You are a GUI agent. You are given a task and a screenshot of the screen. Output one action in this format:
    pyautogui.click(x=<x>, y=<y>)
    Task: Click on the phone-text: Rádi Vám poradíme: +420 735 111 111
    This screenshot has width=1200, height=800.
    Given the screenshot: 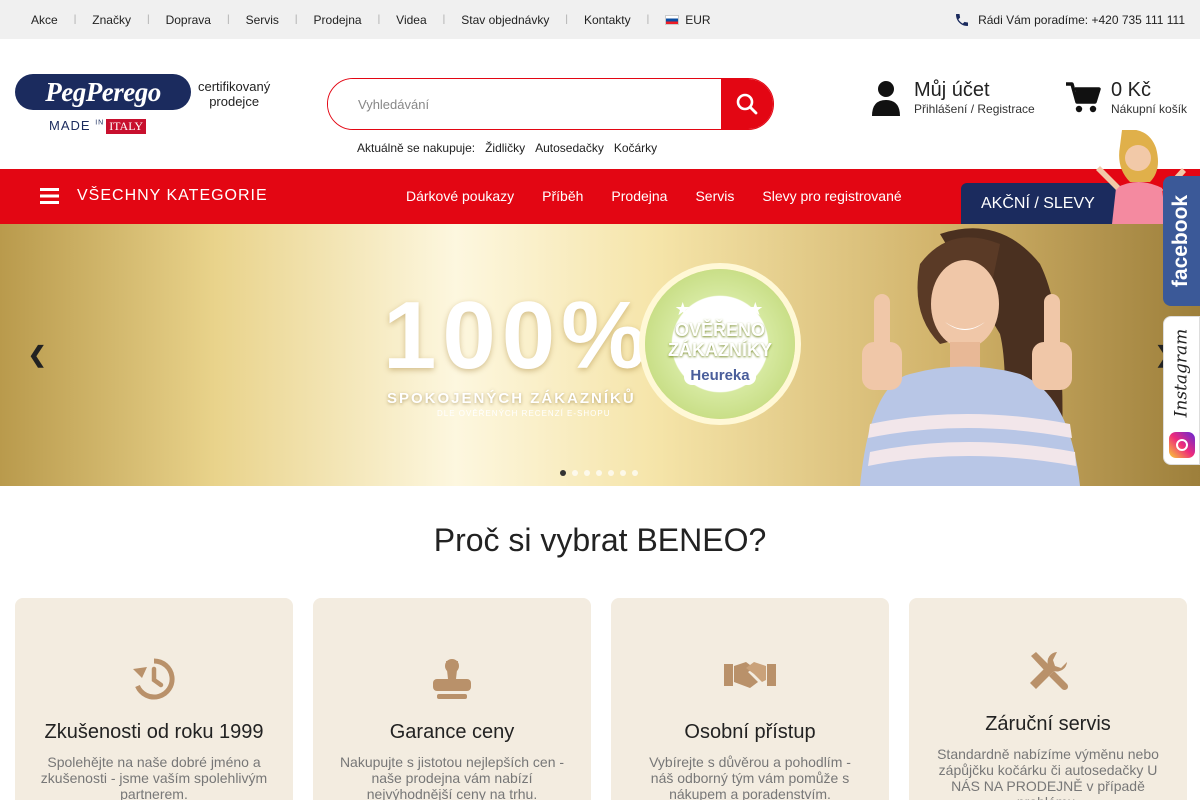 What is the action you would take?
    pyautogui.click(x=1081, y=19)
    